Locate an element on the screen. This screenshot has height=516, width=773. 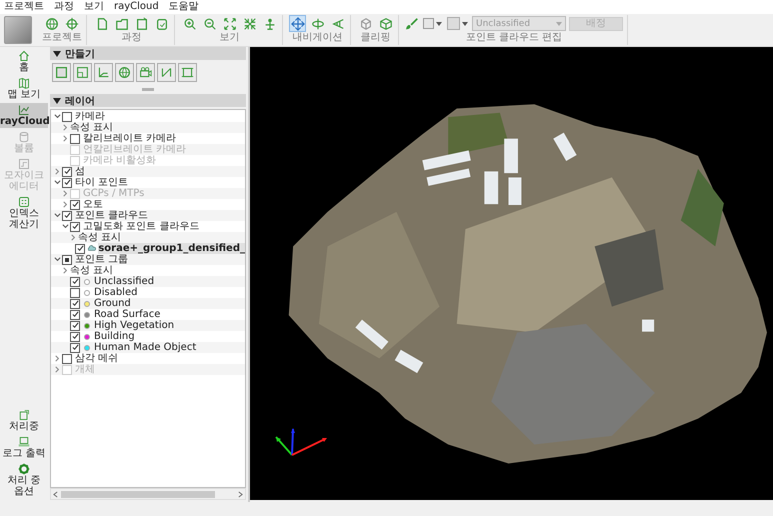
gear-icon is located at coordinates (24, 469).